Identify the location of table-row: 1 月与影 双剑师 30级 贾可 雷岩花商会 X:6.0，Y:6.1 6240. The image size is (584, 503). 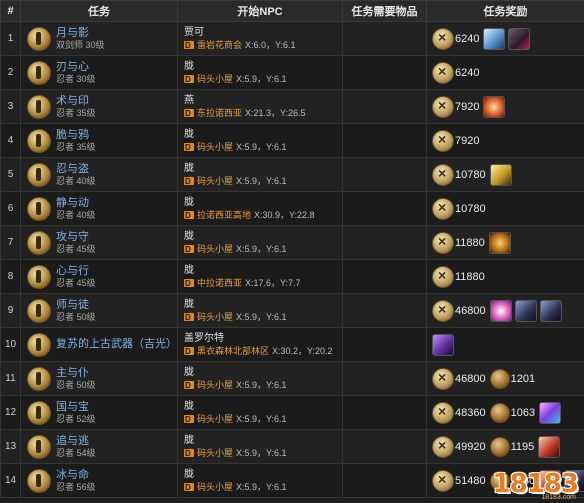
(292, 38).